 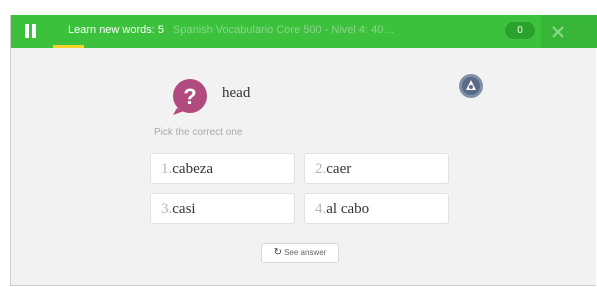 What do you see at coordinates (348, 209) in the screenshot?
I see `option-text: al cabo` at bounding box center [348, 209].